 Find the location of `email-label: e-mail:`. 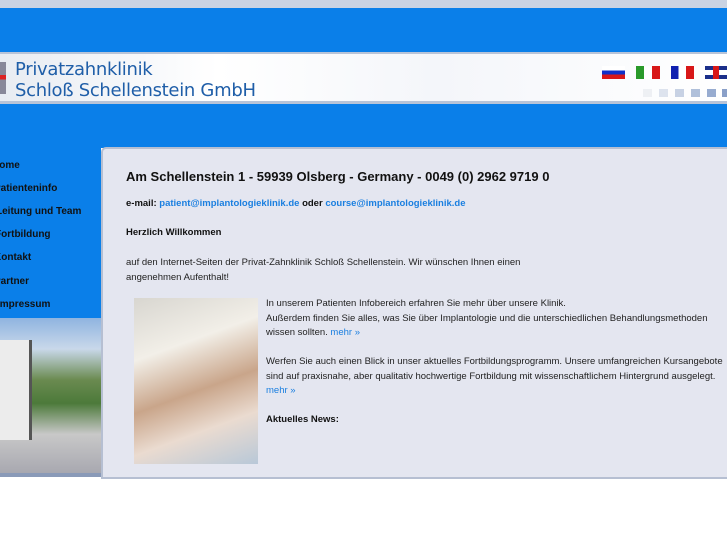

email-label: e-mail: is located at coordinates (141, 203).